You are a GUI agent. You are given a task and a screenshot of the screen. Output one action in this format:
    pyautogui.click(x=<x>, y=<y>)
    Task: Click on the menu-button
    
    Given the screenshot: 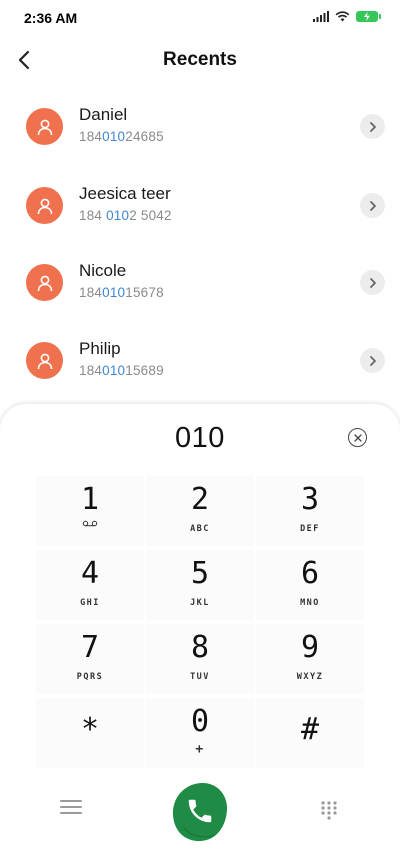 What is the action you would take?
    pyautogui.click(x=71, y=808)
    